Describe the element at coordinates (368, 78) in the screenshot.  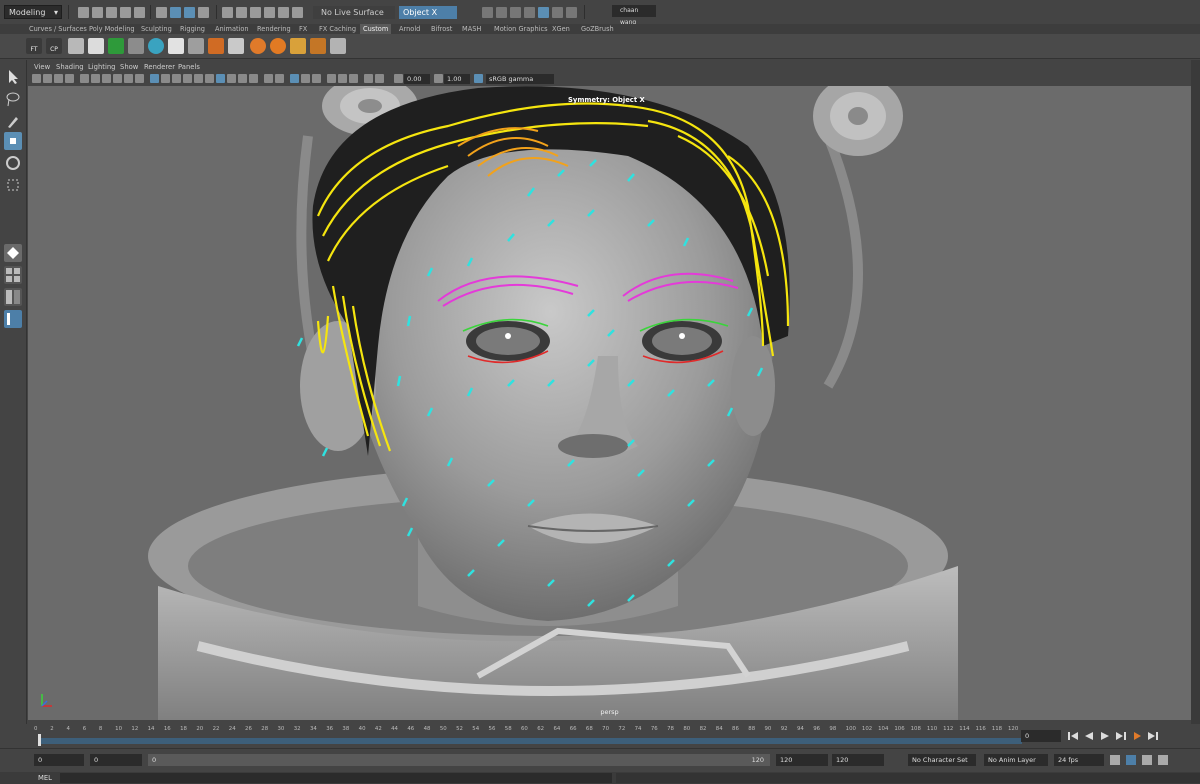
I see `selection-highlight-icon` at that location.